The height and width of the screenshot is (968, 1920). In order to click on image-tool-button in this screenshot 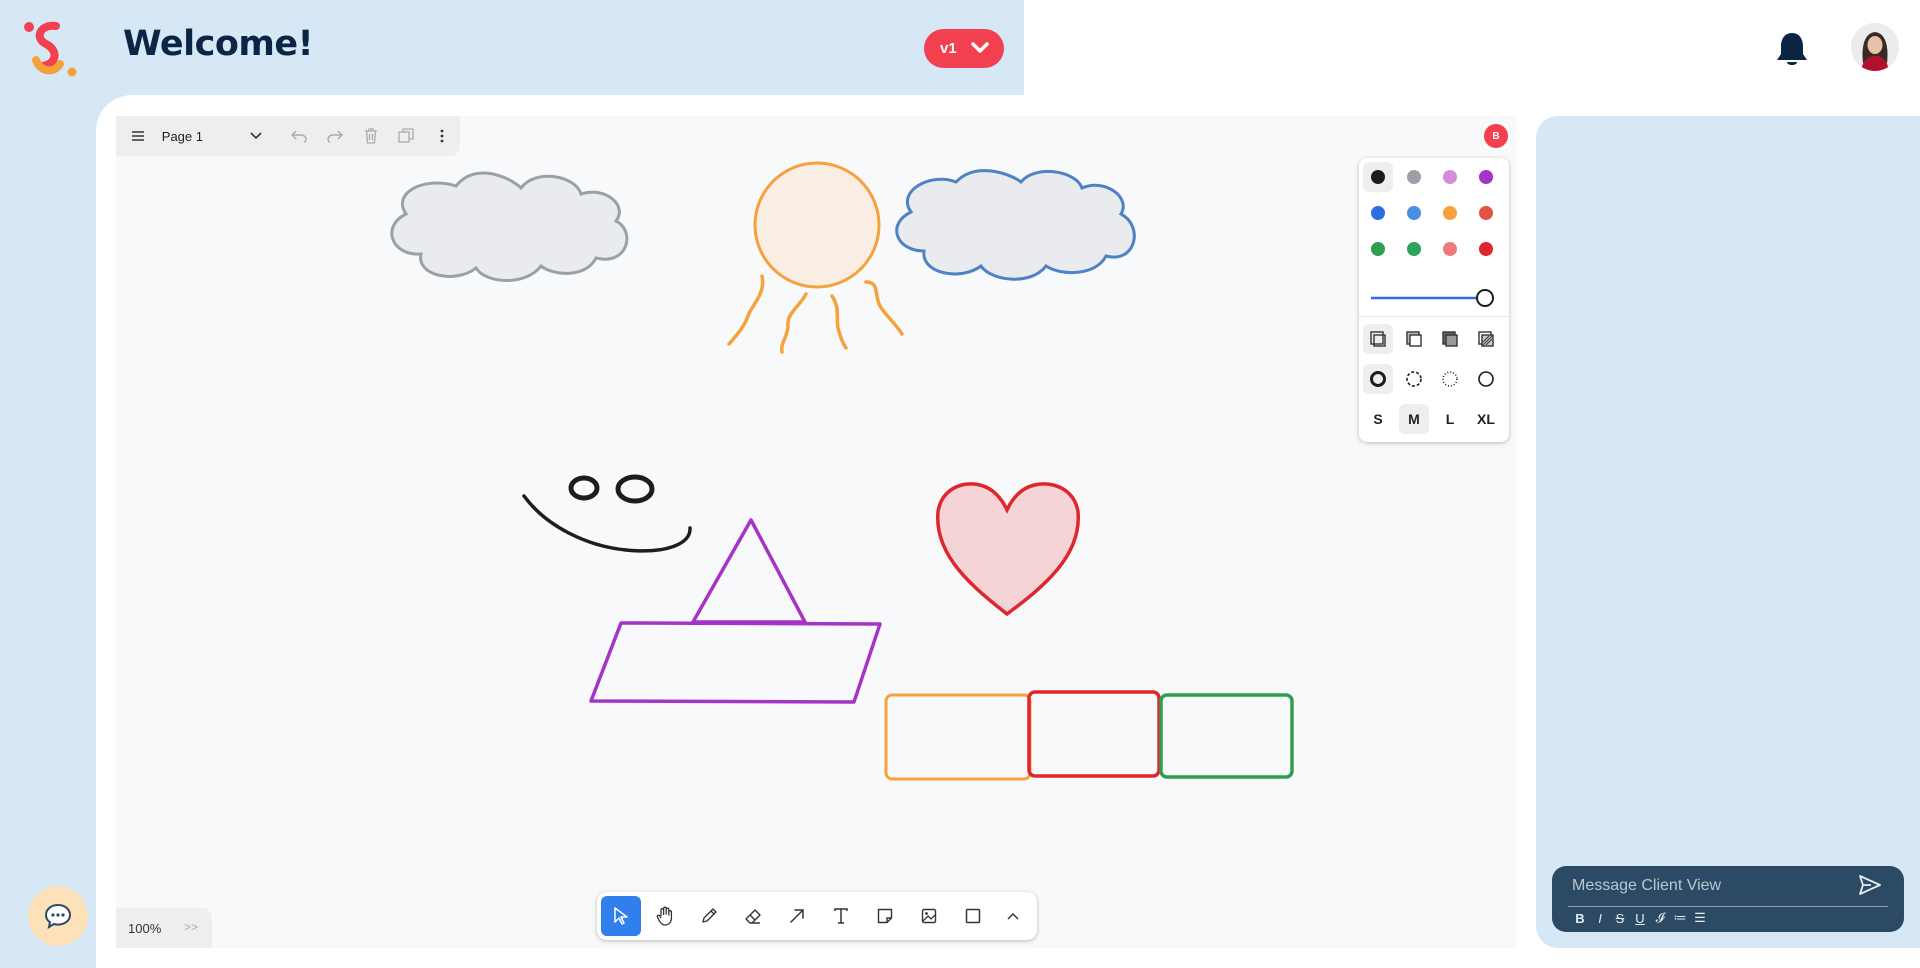, I will do `click(929, 916)`.